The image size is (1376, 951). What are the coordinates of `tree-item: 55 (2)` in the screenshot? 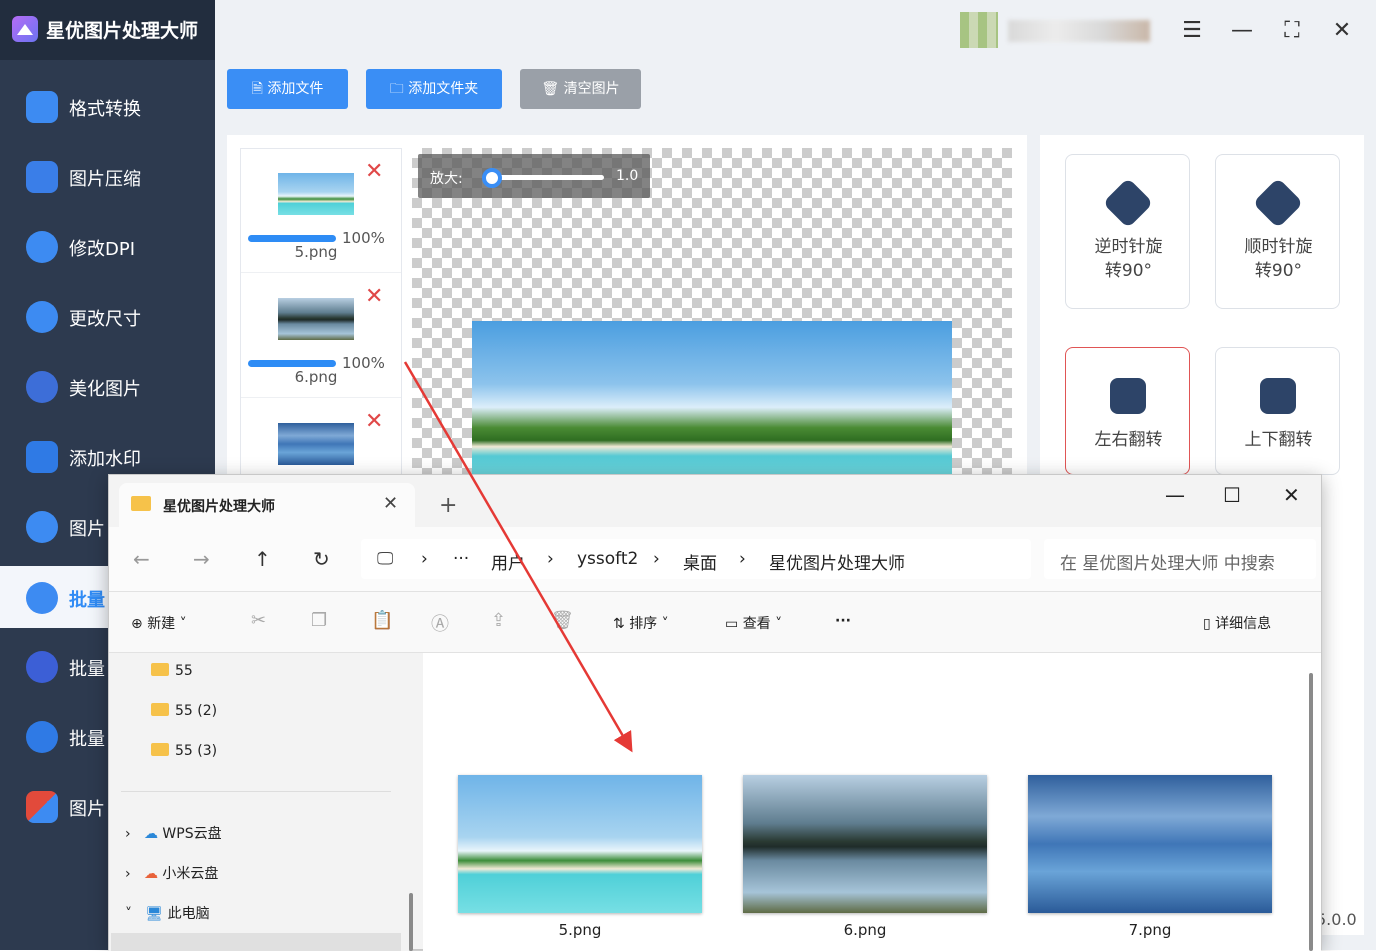 It's located at (184, 711).